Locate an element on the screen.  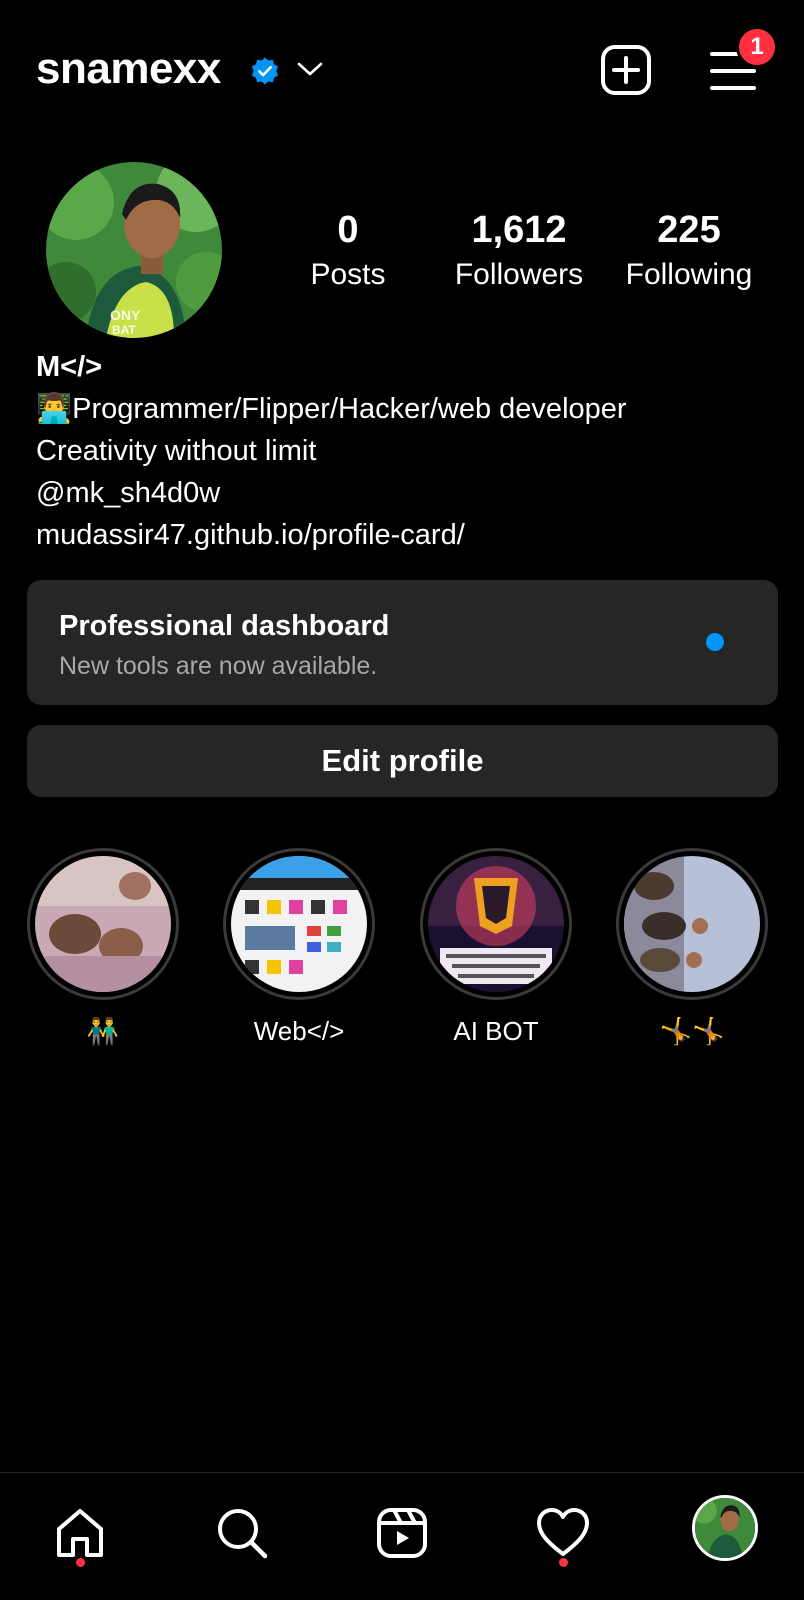
highlight-label: AI BOT is located at coordinates (496, 1031).